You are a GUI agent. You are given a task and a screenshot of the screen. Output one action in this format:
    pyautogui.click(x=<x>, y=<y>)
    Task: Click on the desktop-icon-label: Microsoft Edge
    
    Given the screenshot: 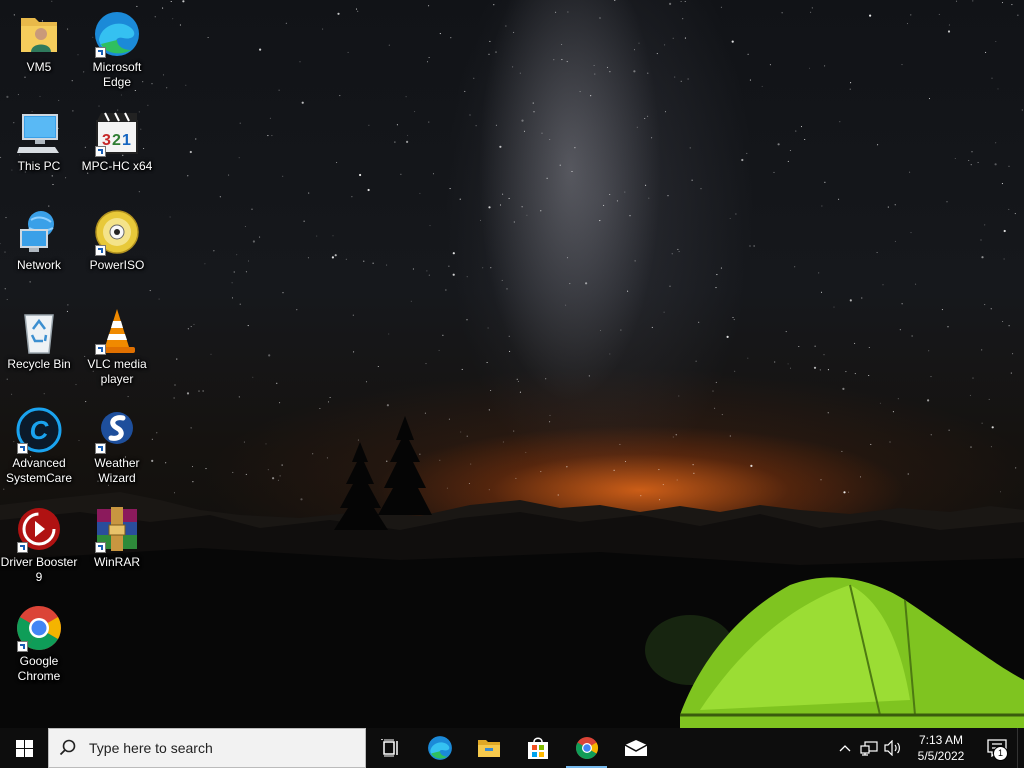 What is the action you would take?
    pyautogui.click(x=117, y=74)
    